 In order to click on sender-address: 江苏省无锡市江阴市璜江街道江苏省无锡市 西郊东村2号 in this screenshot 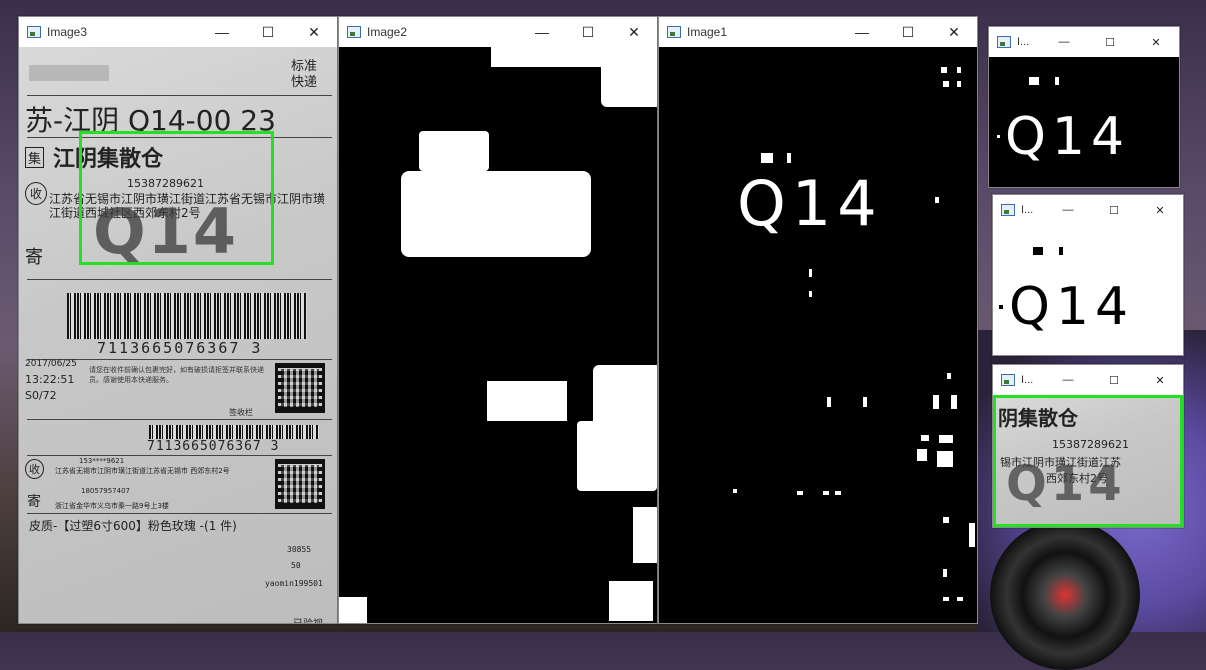, I will do `click(142, 471)`.